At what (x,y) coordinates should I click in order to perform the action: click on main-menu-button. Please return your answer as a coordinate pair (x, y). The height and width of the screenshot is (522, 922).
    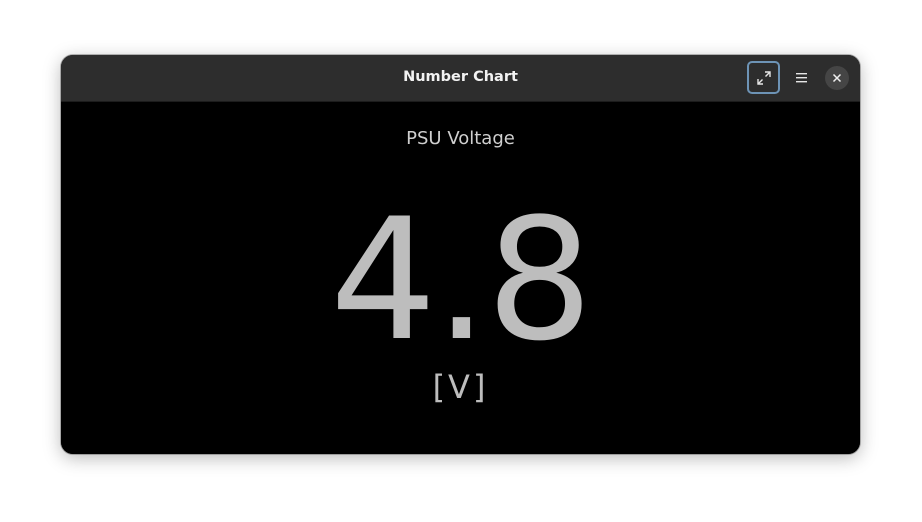
    Looking at the image, I should click on (802, 78).